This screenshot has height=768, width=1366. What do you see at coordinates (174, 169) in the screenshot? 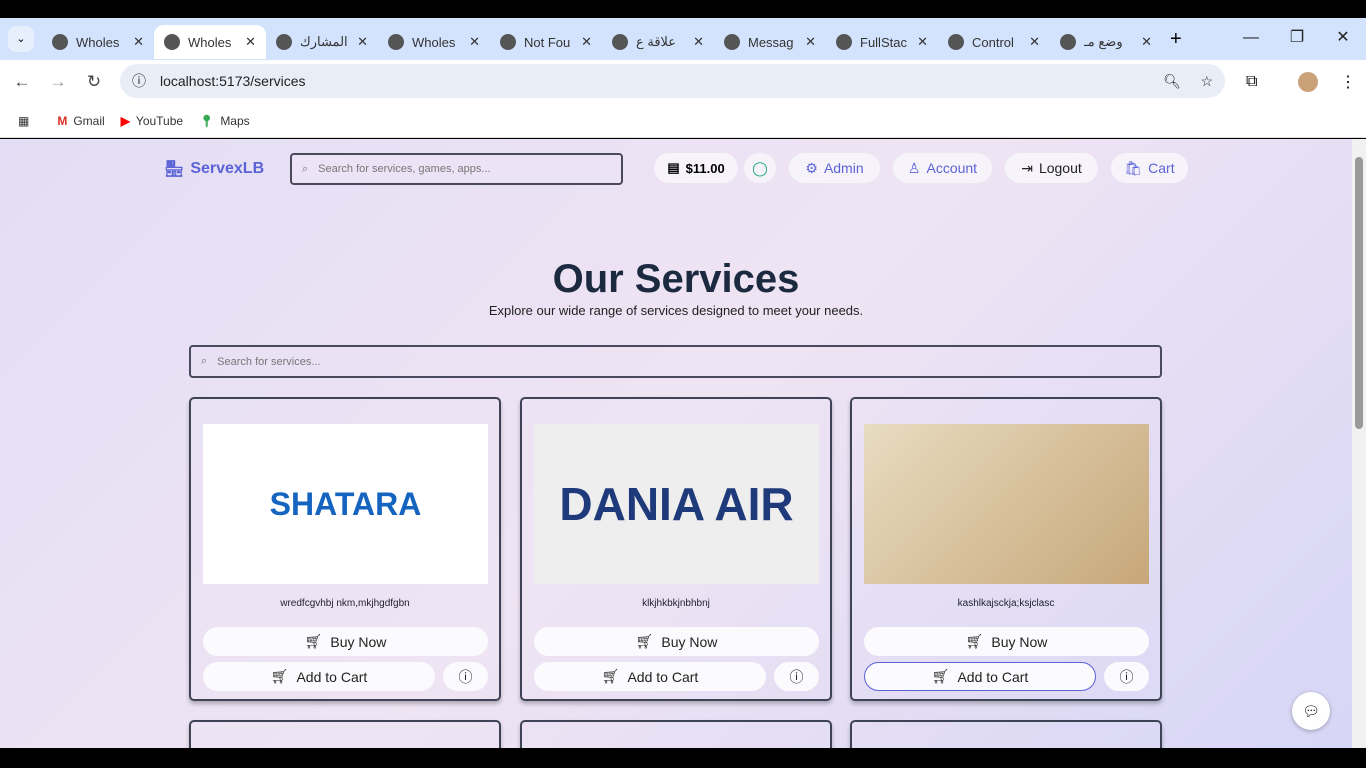
I see `store-icon: 🏪︎` at bounding box center [174, 169].